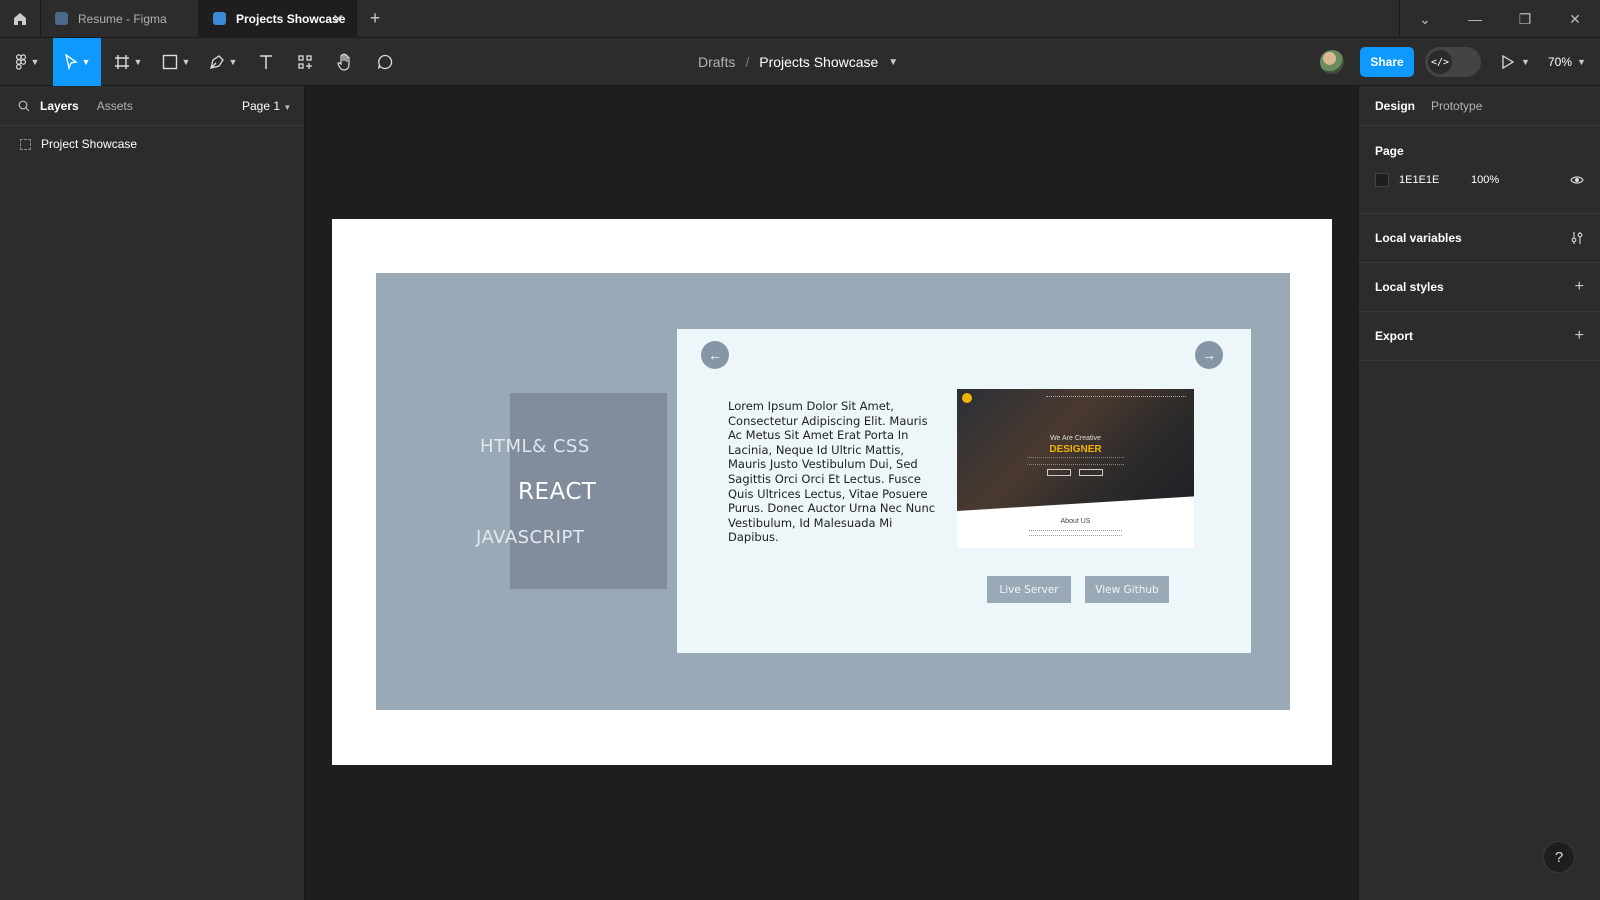 The width and height of the screenshot is (1600, 900). What do you see at coordinates (115, 106) in the screenshot?
I see `tab-assets: Assets` at bounding box center [115, 106].